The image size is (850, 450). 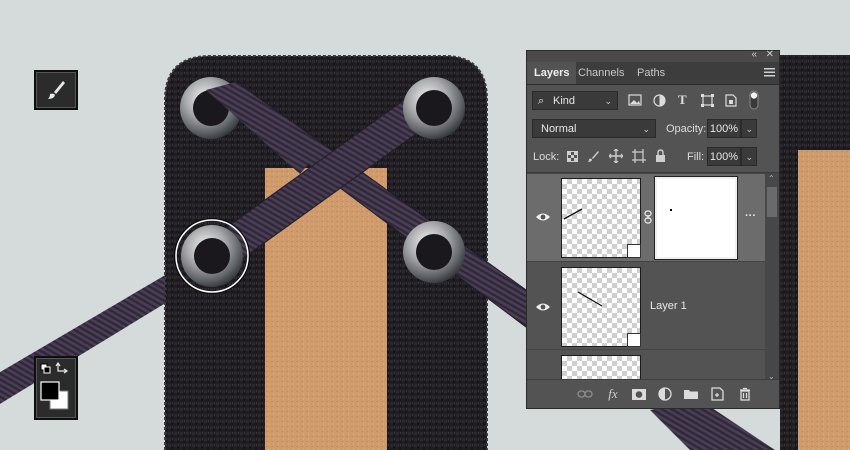 What do you see at coordinates (772, 202) in the screenshot?
I see `scroll-thumb` at bounding box center [772, 202].